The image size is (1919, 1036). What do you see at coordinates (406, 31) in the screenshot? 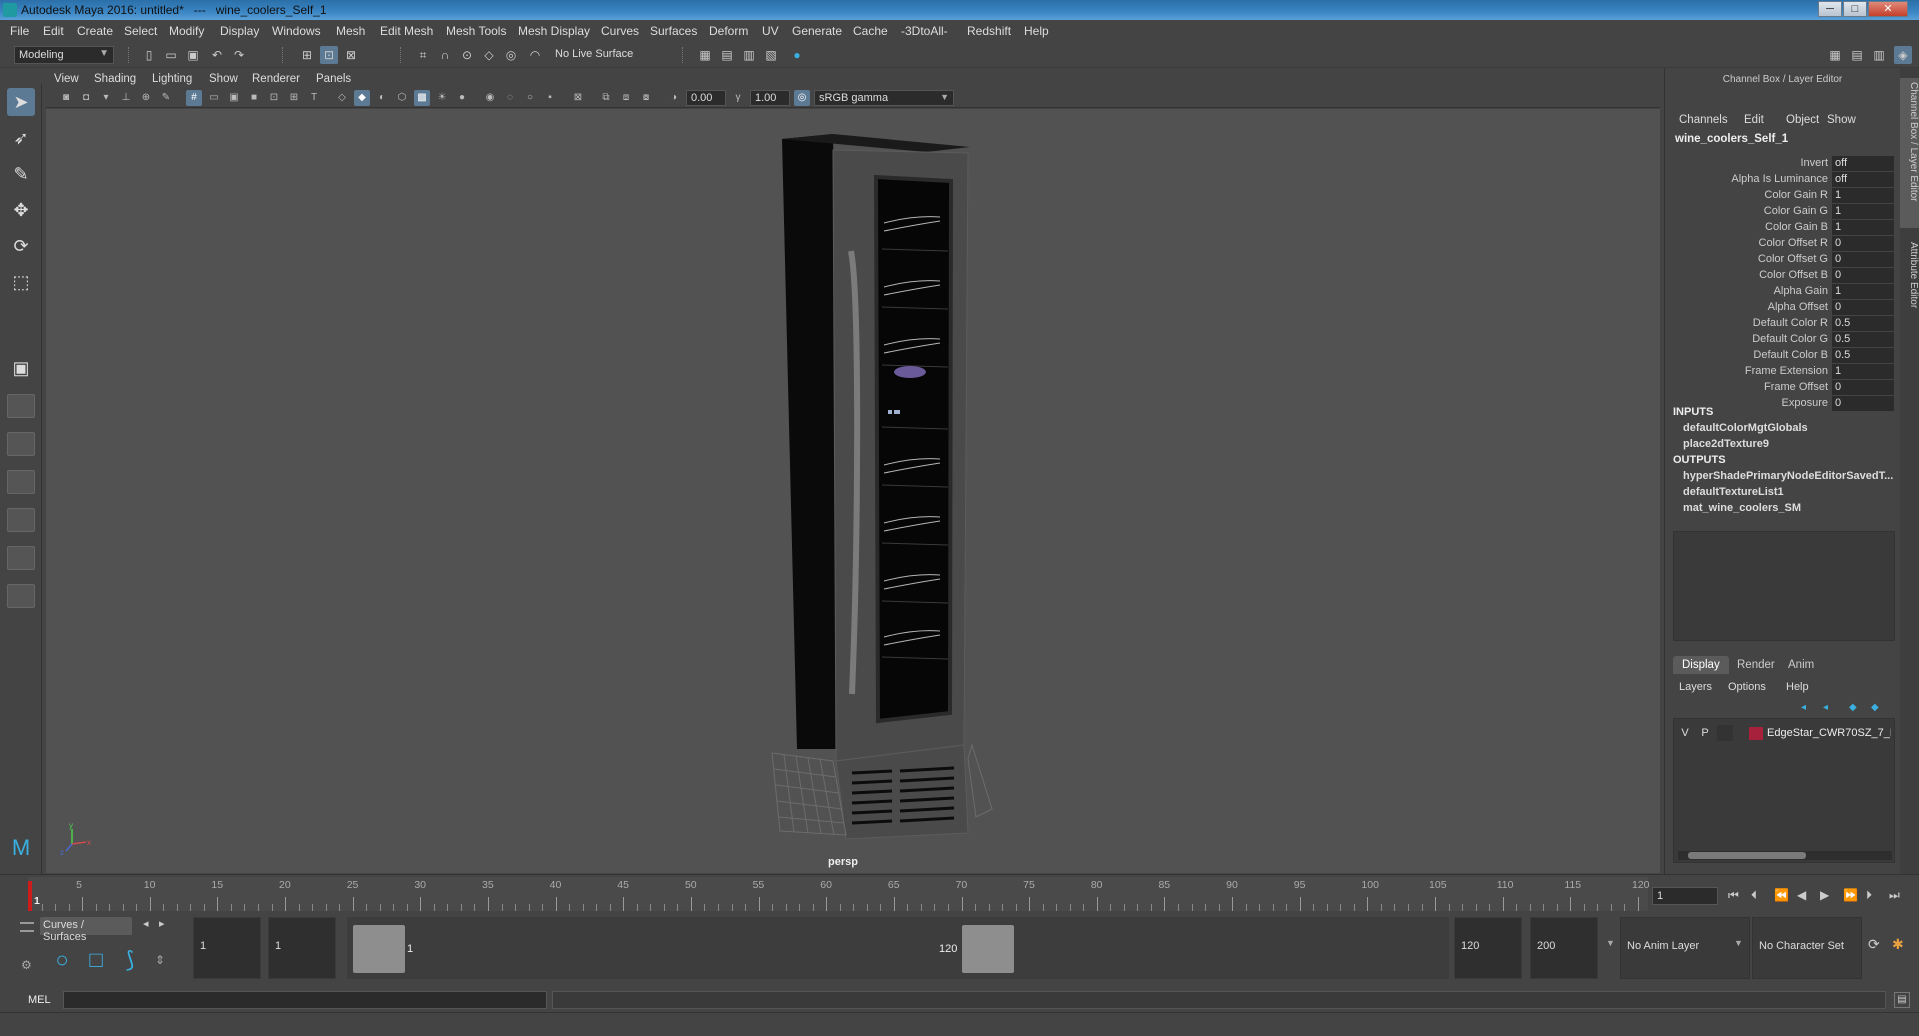
I see `menu-edit-mesh: Edit Mesh` at bounding box center [406, 31].